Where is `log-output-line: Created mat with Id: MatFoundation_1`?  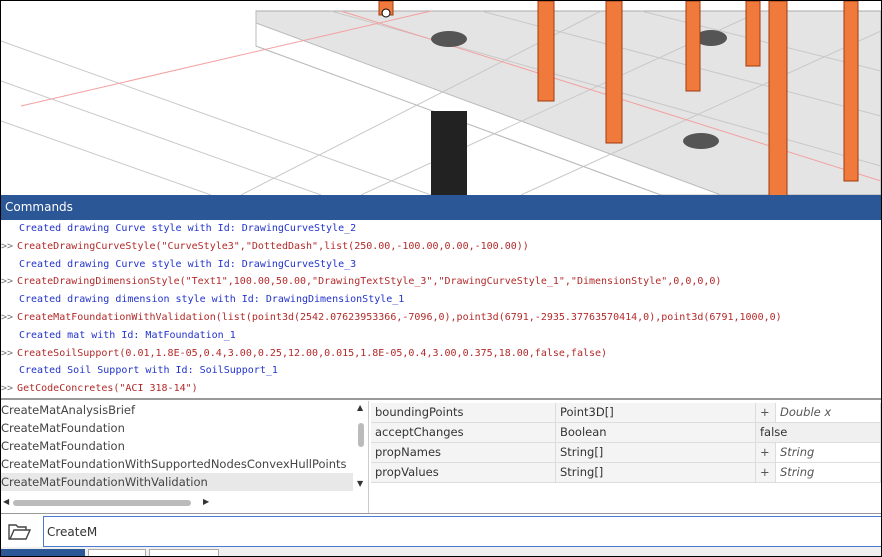
log-output-line: Created mat with Id: MatFoundation_1 is located at coordinates (127, 335).